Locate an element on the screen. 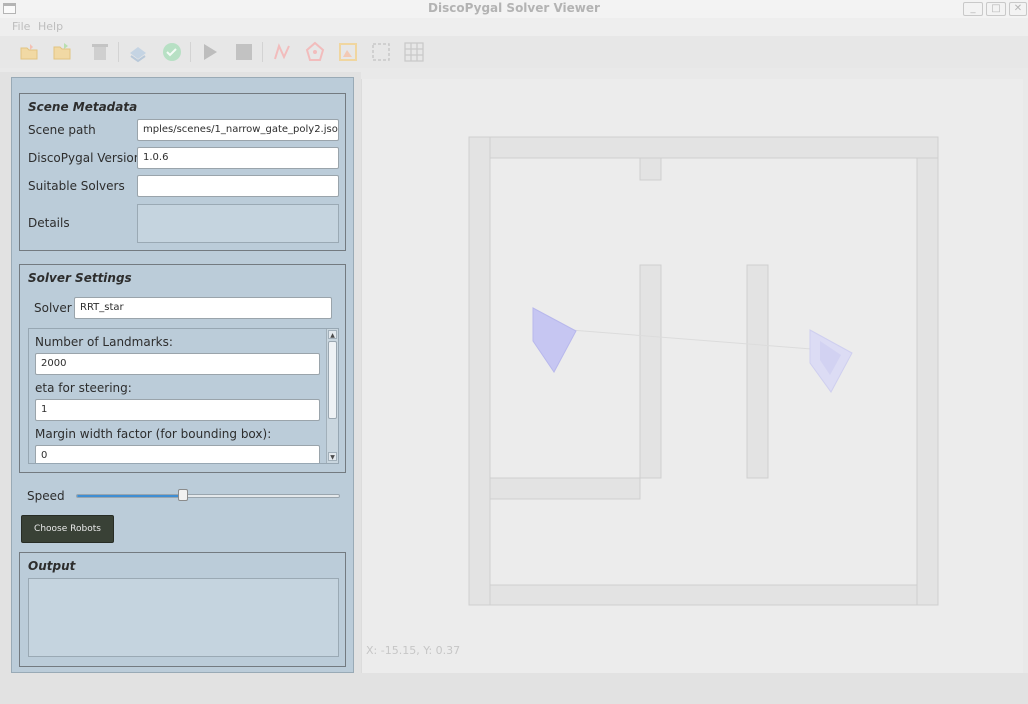 The width and height of the screenshot is (1028, 704). canvas-bottom-strip is located at coordinates (694, 688).